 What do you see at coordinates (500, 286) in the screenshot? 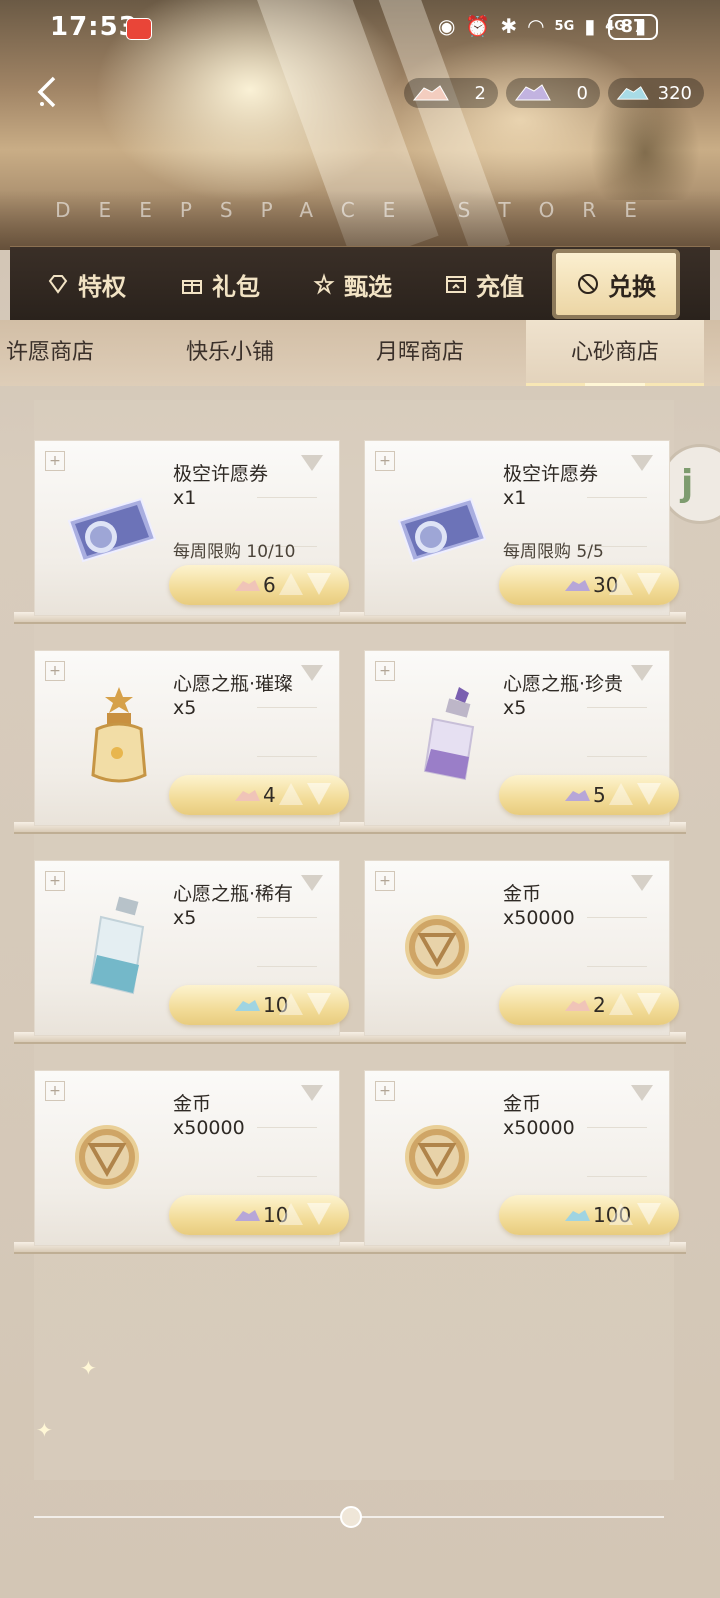
I see `category-label: 充值` at bounding box center [500, 286].